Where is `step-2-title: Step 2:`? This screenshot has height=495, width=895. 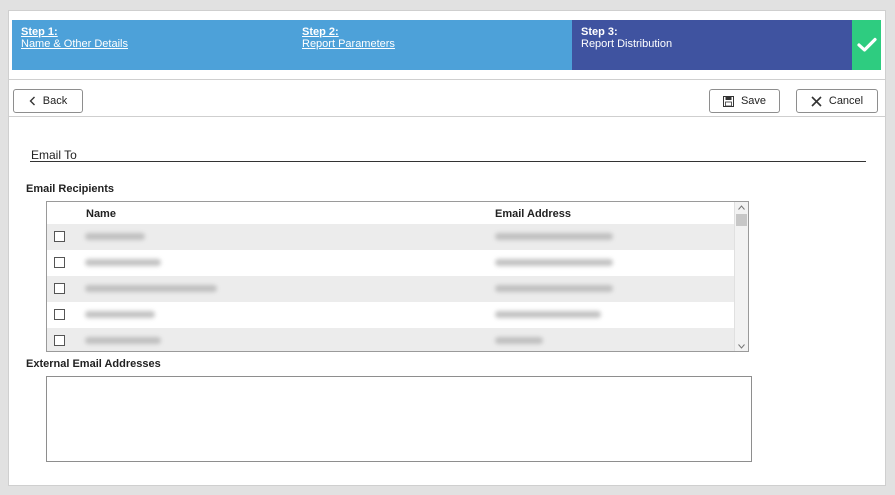 step-2-title: Step 2: is located at coordinates (320, 32).